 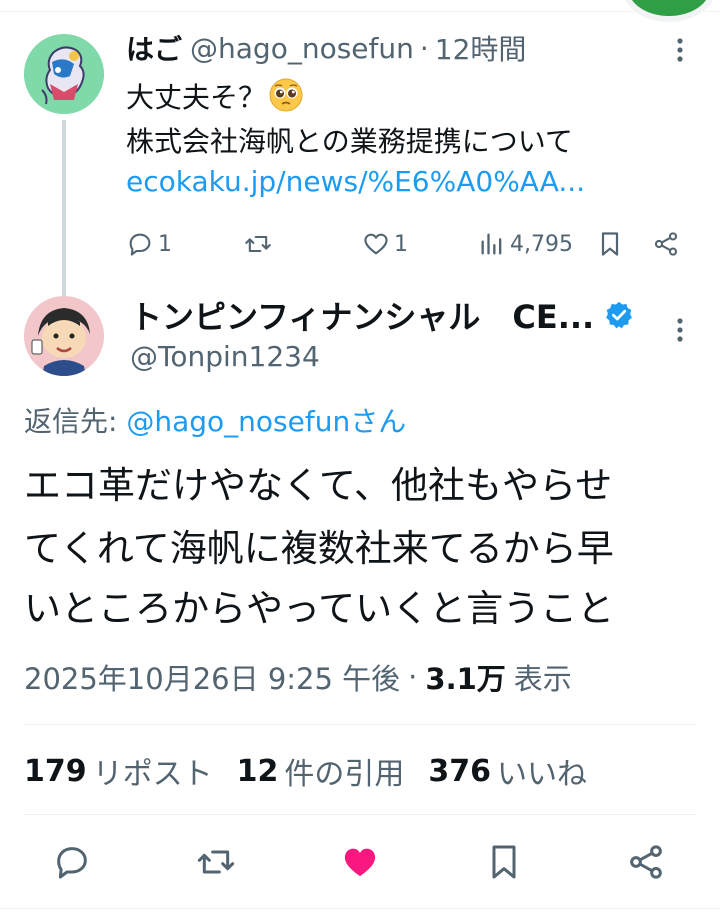 What do you see at coordinates (619, 315) in the screenshot?
I see `verified-badge-icon` at bounding box center [619, 315].